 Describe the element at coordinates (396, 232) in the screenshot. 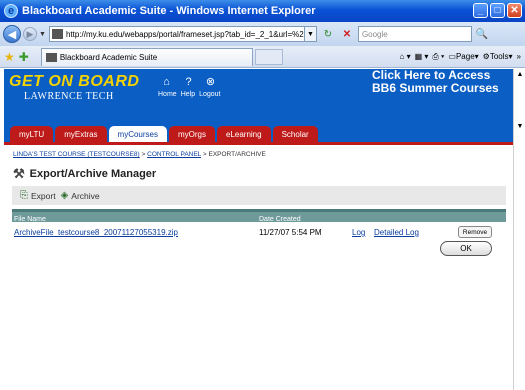

I see `detailed-log-link: Detailed Log` at that location.